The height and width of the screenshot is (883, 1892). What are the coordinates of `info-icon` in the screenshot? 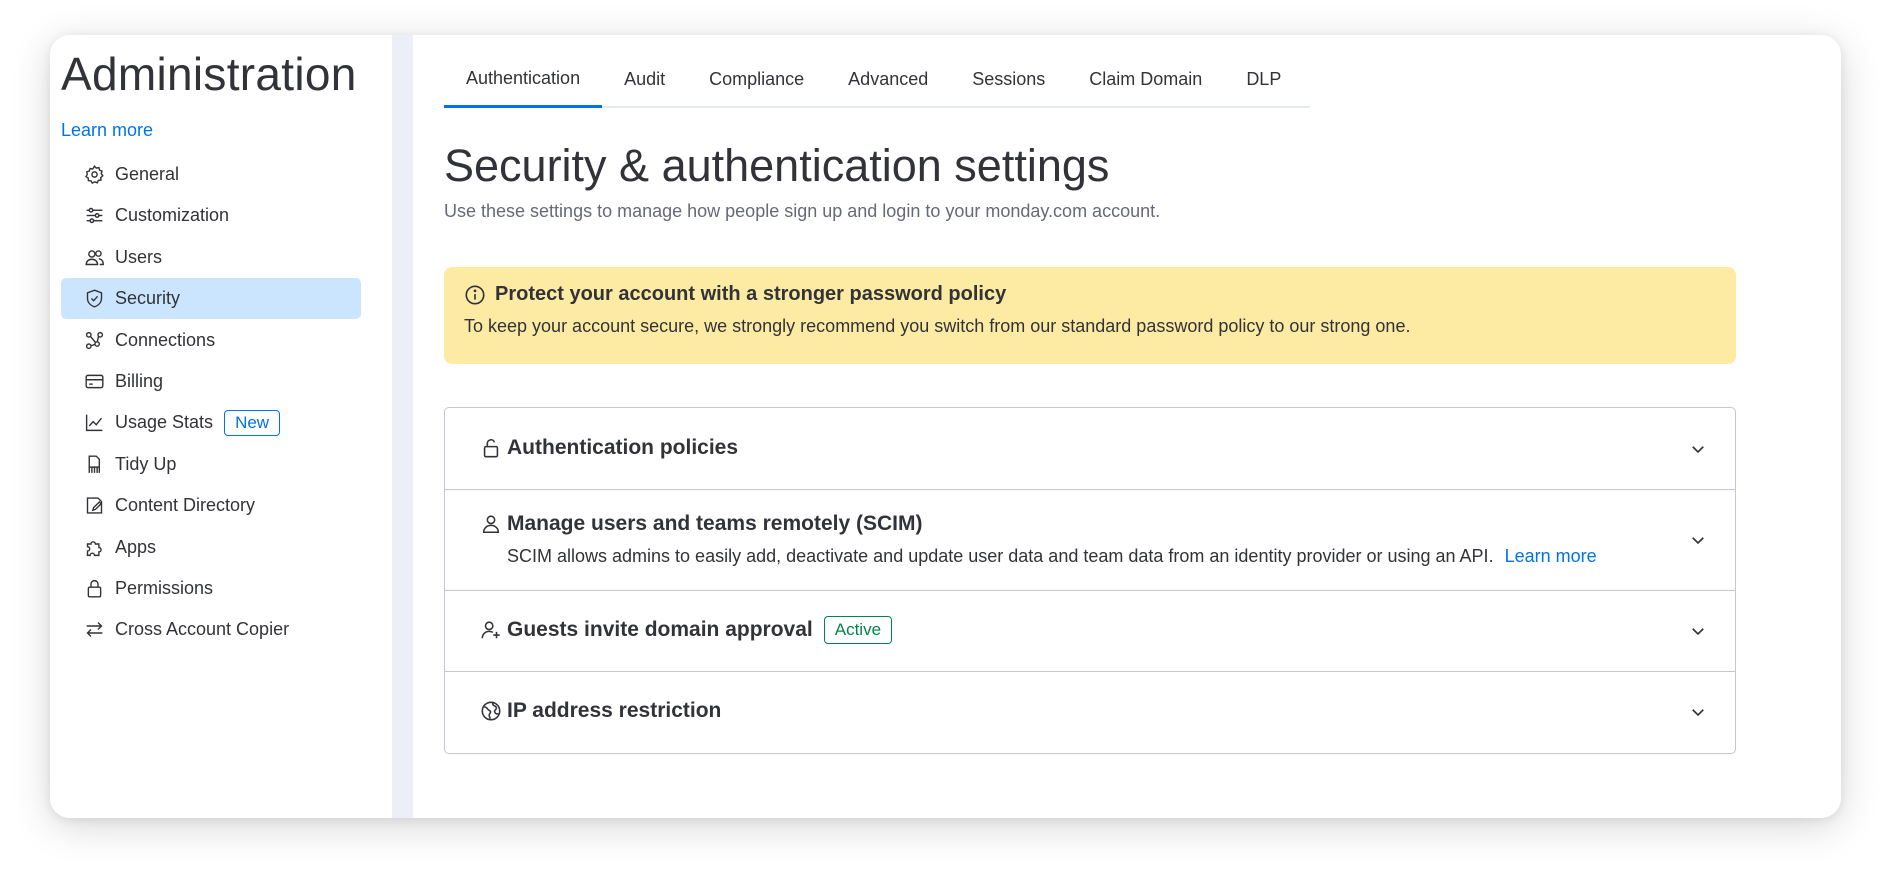 It's located at (475, 295).